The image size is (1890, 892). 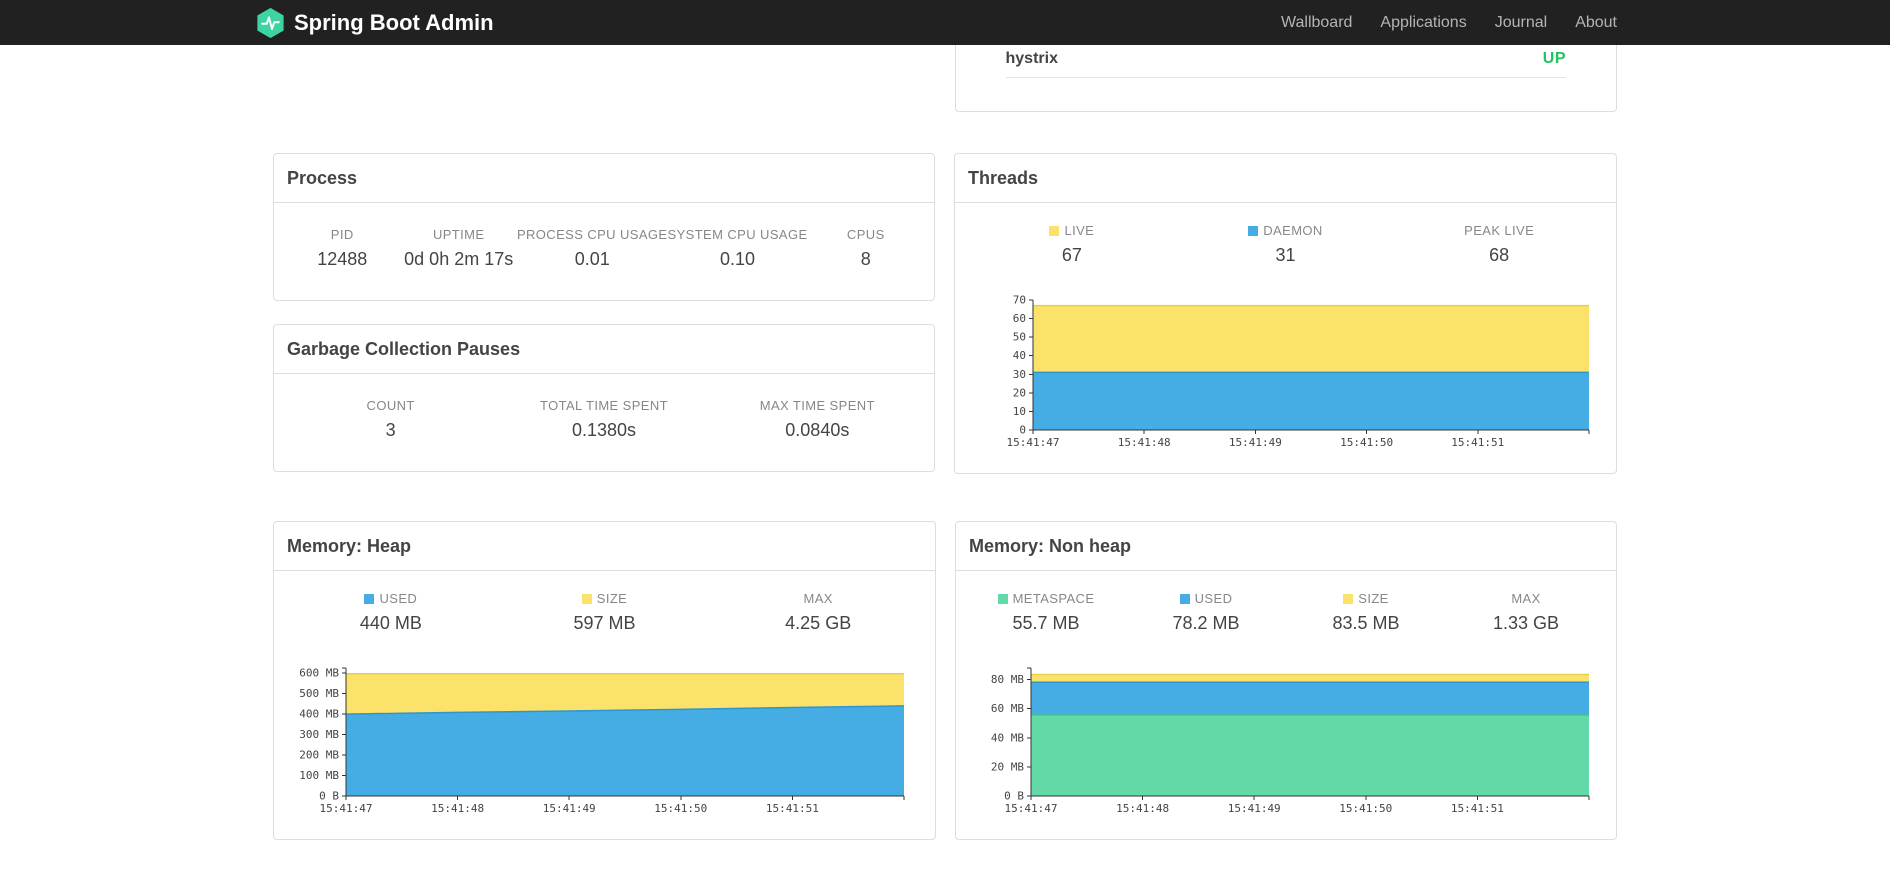 What do you see at coordinates (319, 755) in the screenshot?
I see `svg-text: 200 MB` at bounding box center [319, 755].